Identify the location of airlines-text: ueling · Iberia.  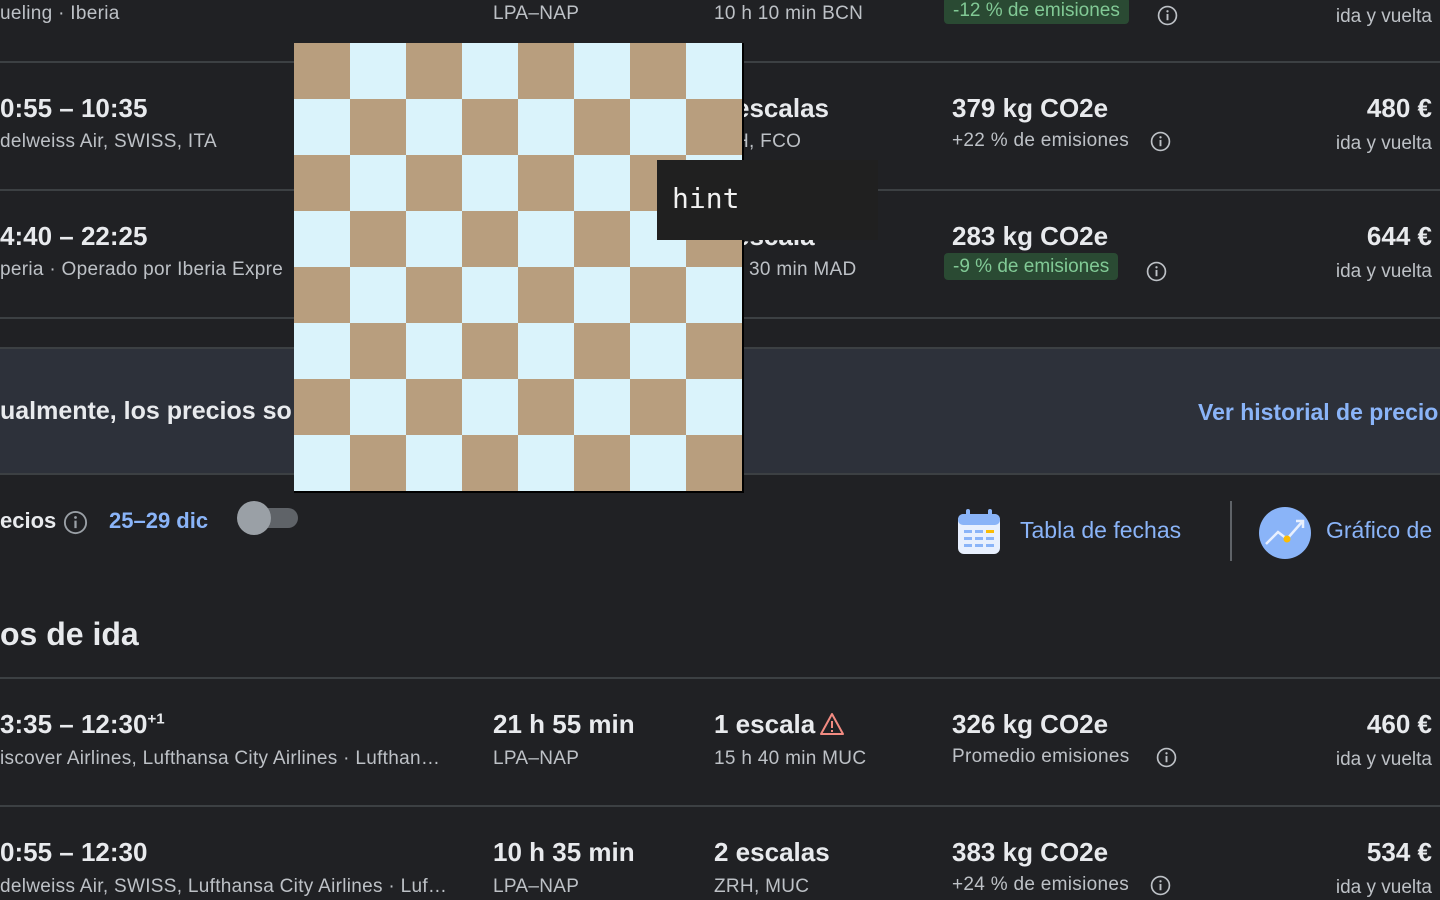
(60, 13).